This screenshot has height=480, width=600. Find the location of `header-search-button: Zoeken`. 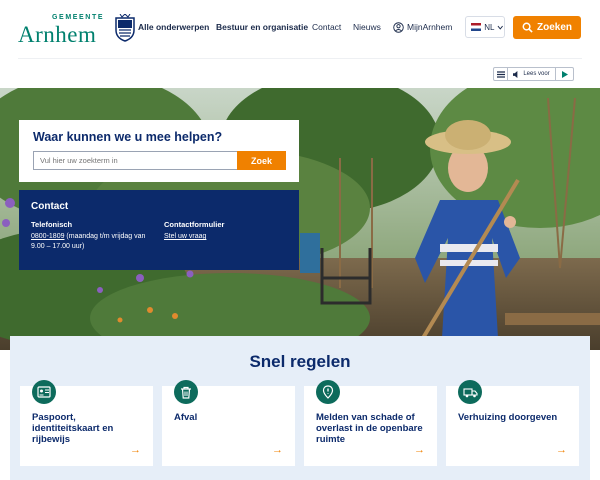

header-search-button: Zoeken is located at coordinates (547, 27).